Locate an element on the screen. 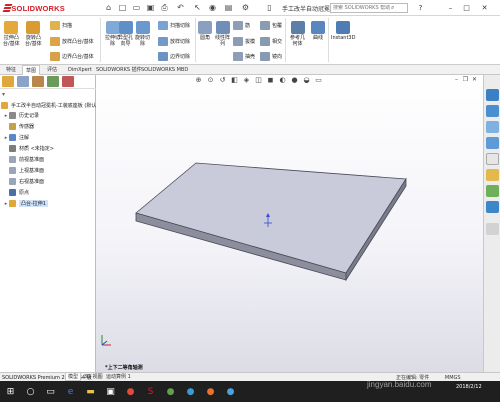 The width and height of the screenshot is (500, 402). boundary-cut-button: 边界切除 is located at coordinates (174, 56).